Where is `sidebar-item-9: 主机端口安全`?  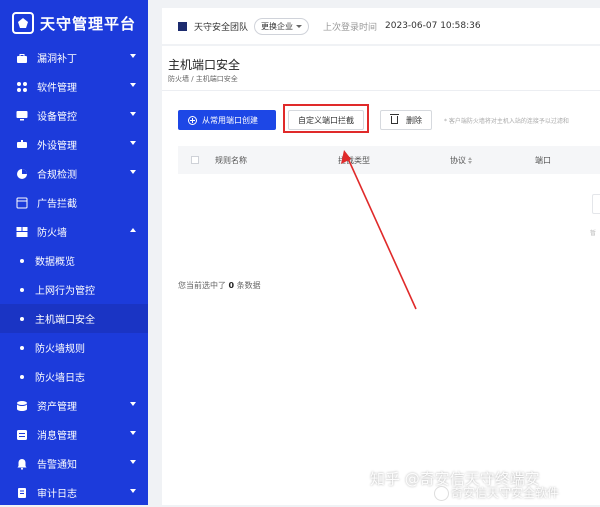
sidebar-item-9: 主机端口安全 is located at coordinates (74, 318).